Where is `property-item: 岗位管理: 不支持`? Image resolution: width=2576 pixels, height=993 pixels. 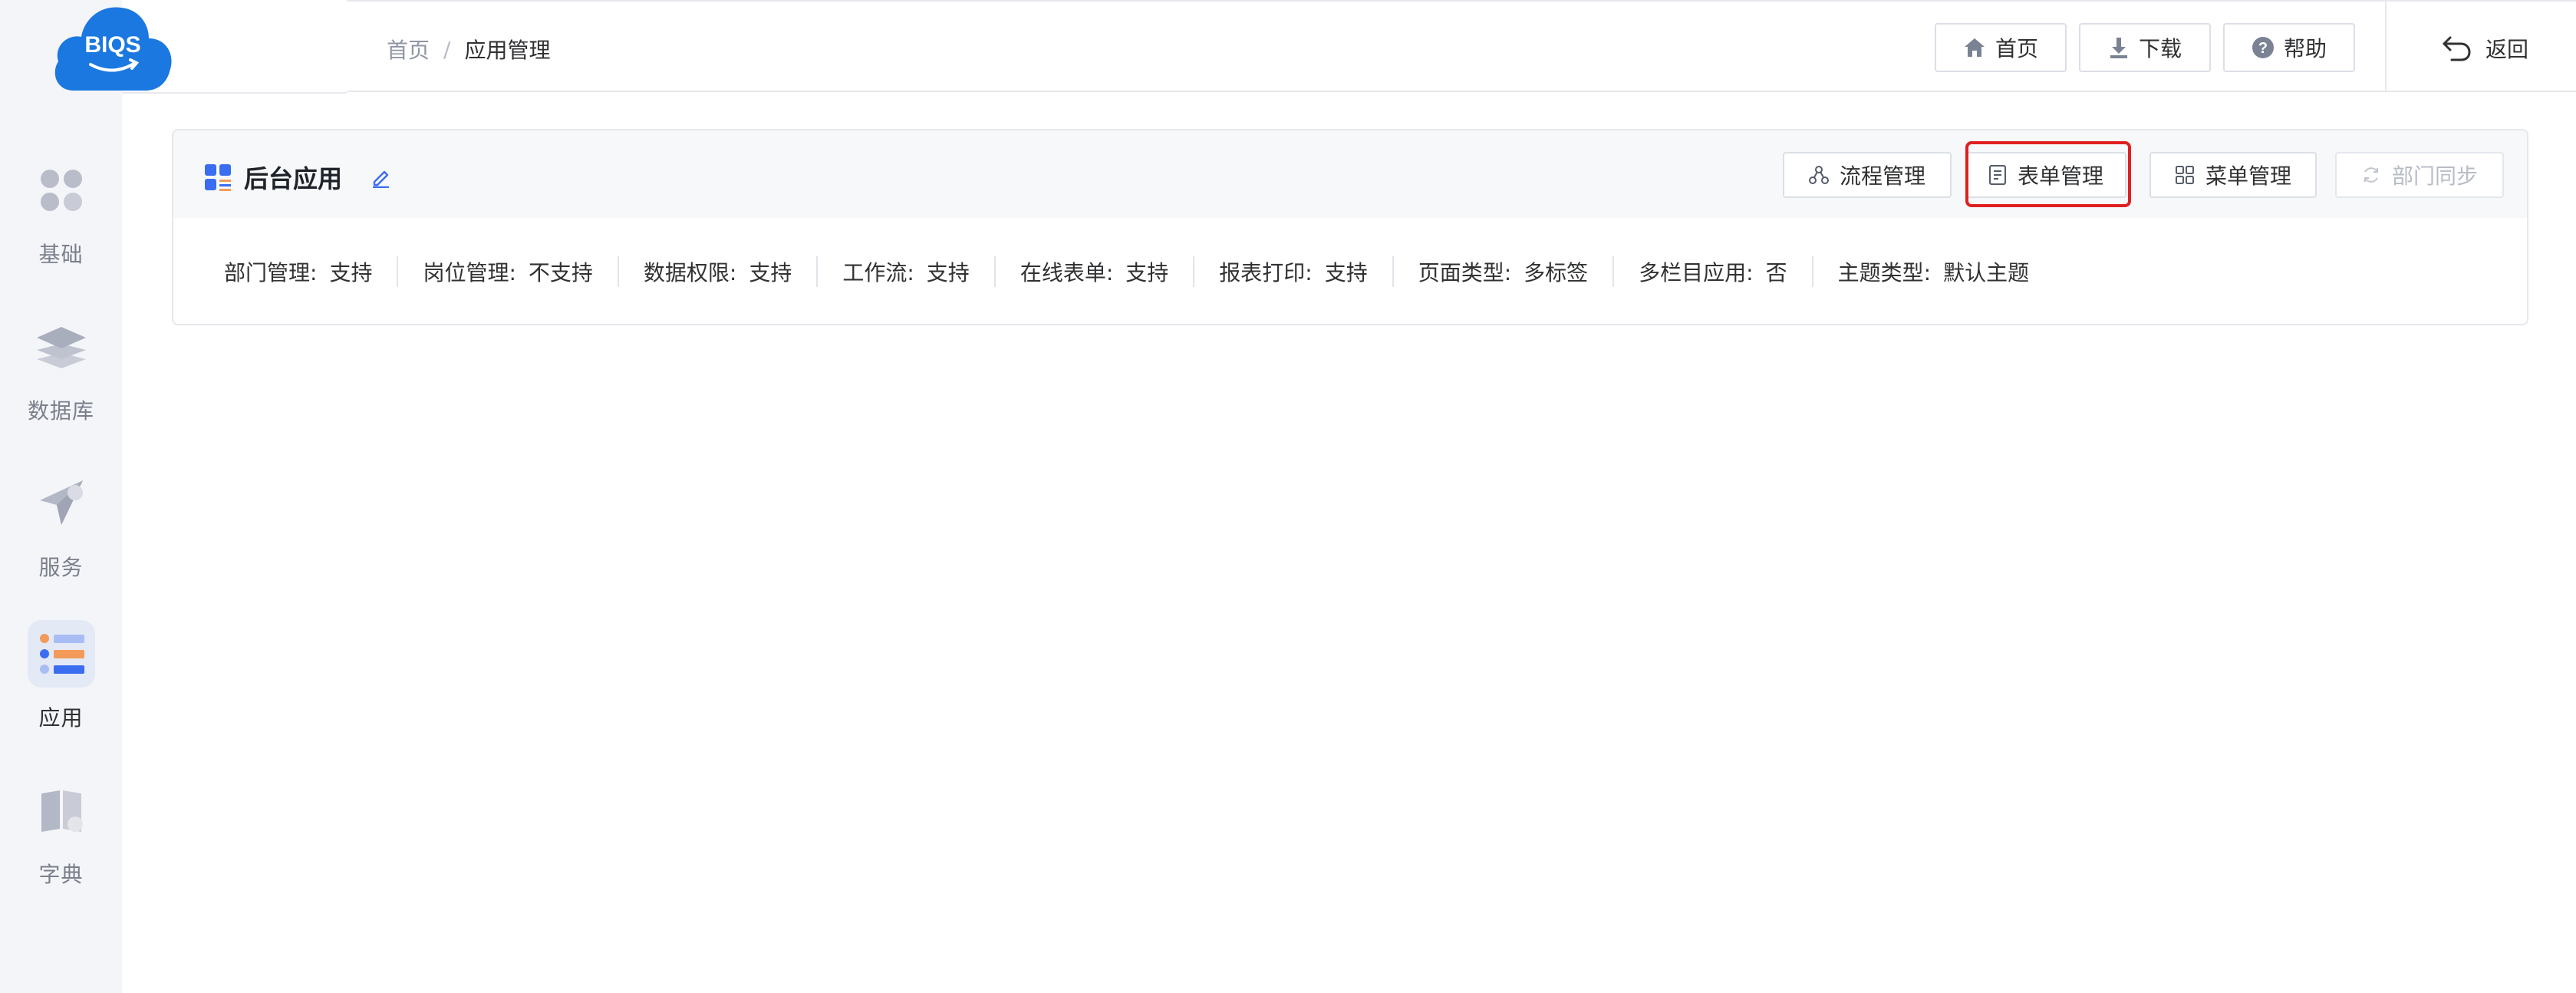 property-item: 岗位管理: 不支持 is located at coordinates (507, 271).